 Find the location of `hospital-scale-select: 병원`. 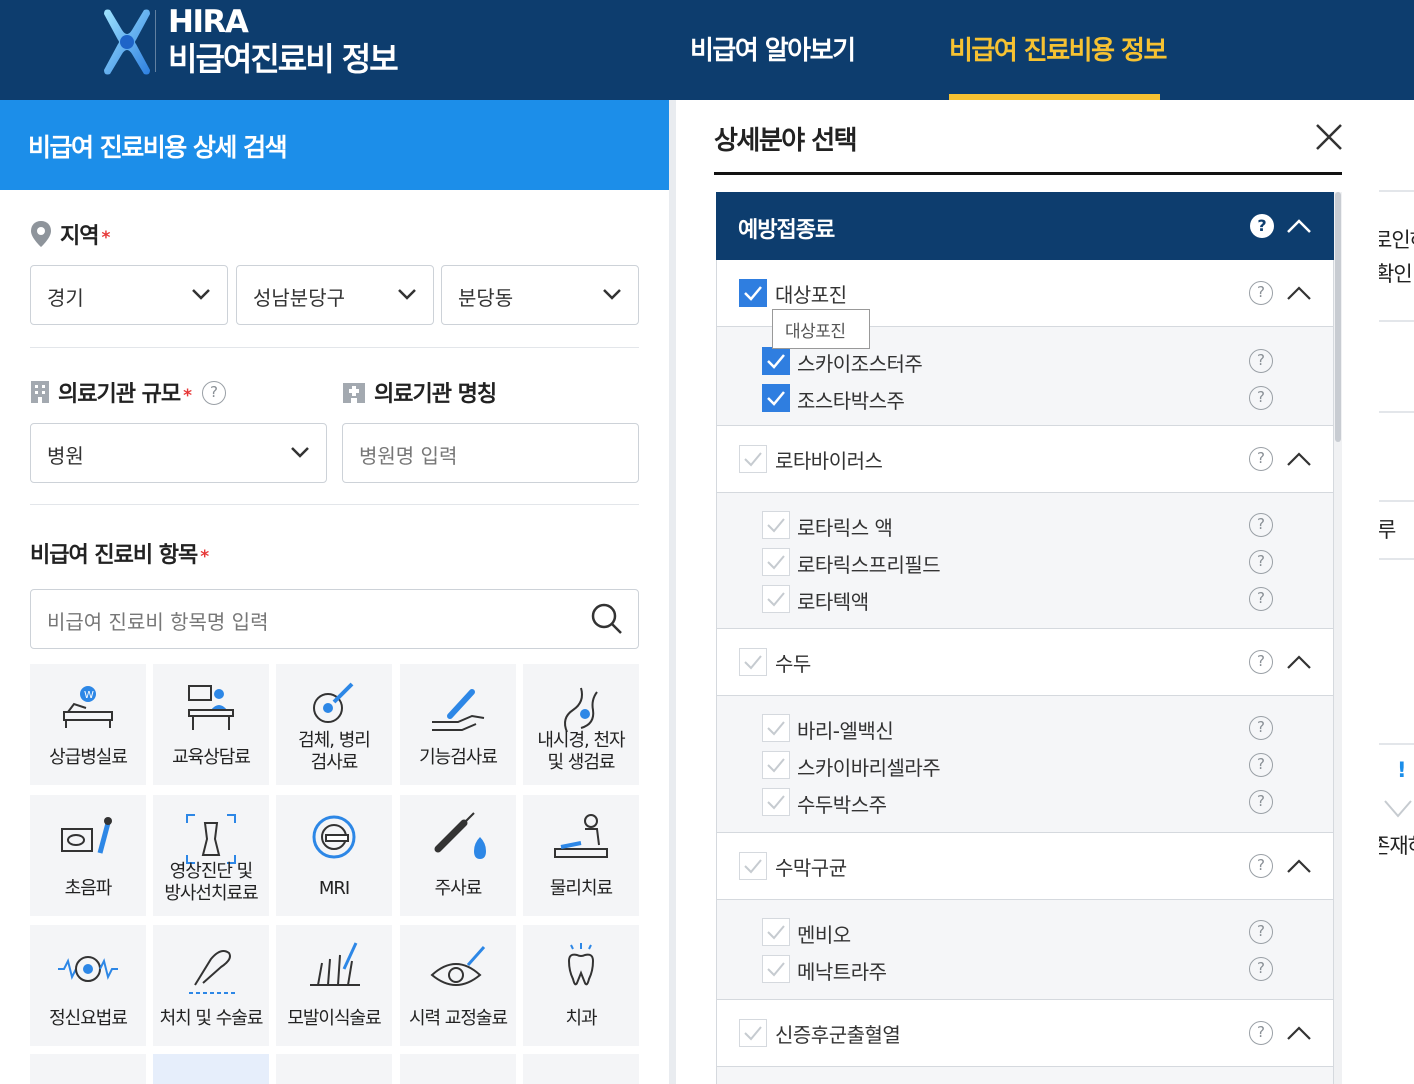

hospital-scale-select: 병원 is located at coordinates (178, 453).